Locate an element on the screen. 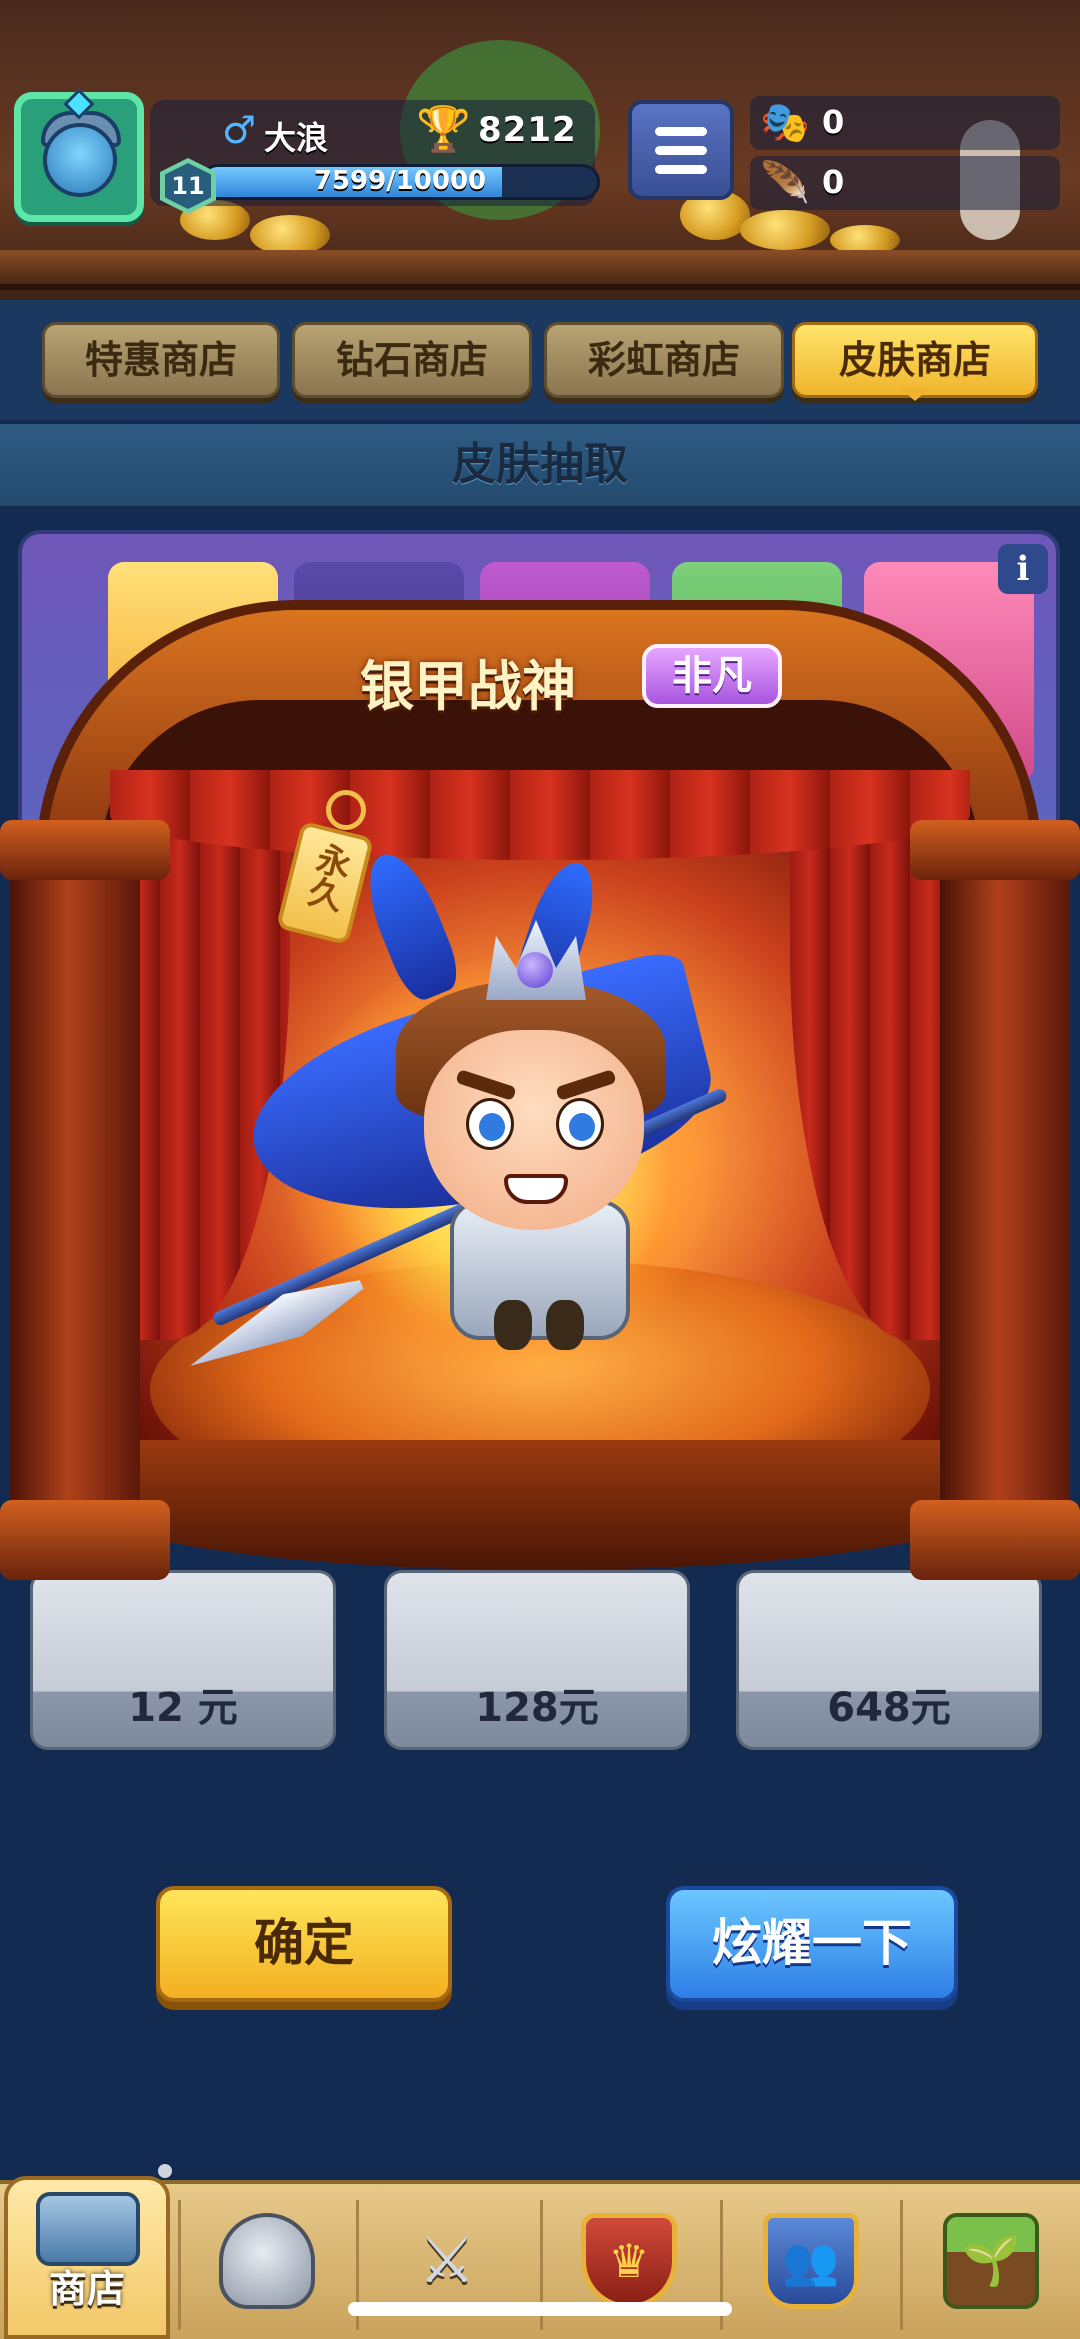 This screenshot has width=1080, height=2339. crown-gem is located at coordinates (535, 970).